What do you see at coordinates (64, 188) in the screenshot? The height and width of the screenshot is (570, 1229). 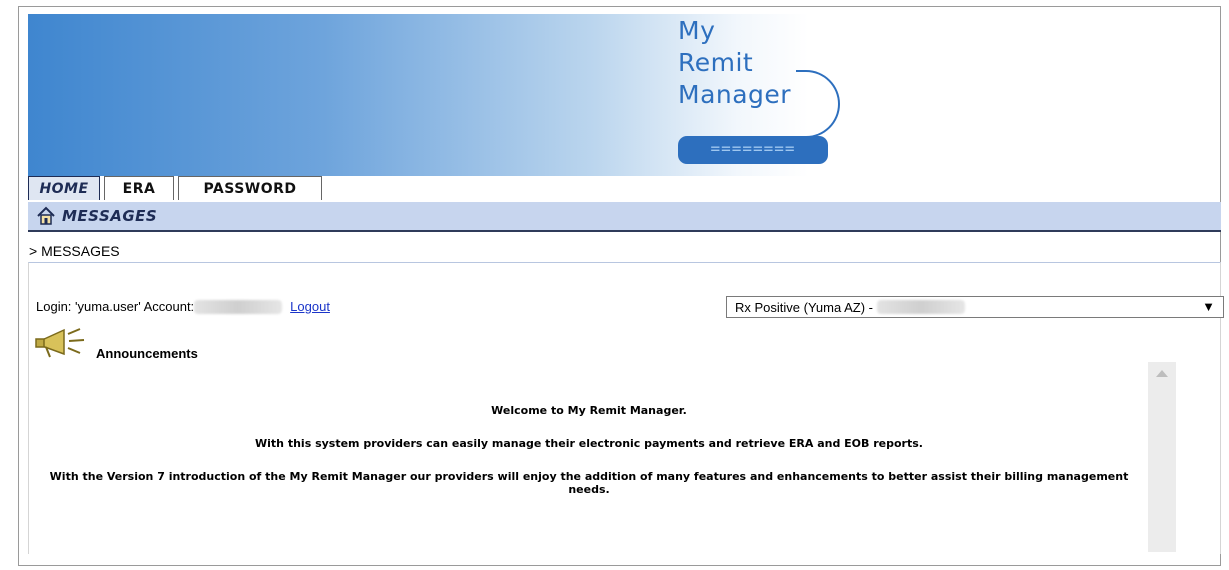 I see `tab-home: HOME` at bounding box center [64, 188].